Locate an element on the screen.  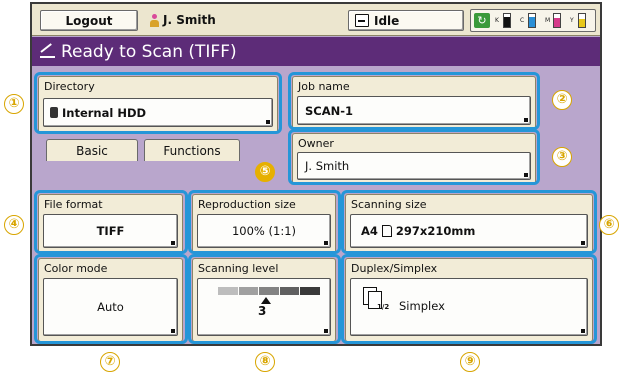
printer-icon is located at coordinates (362, 20).